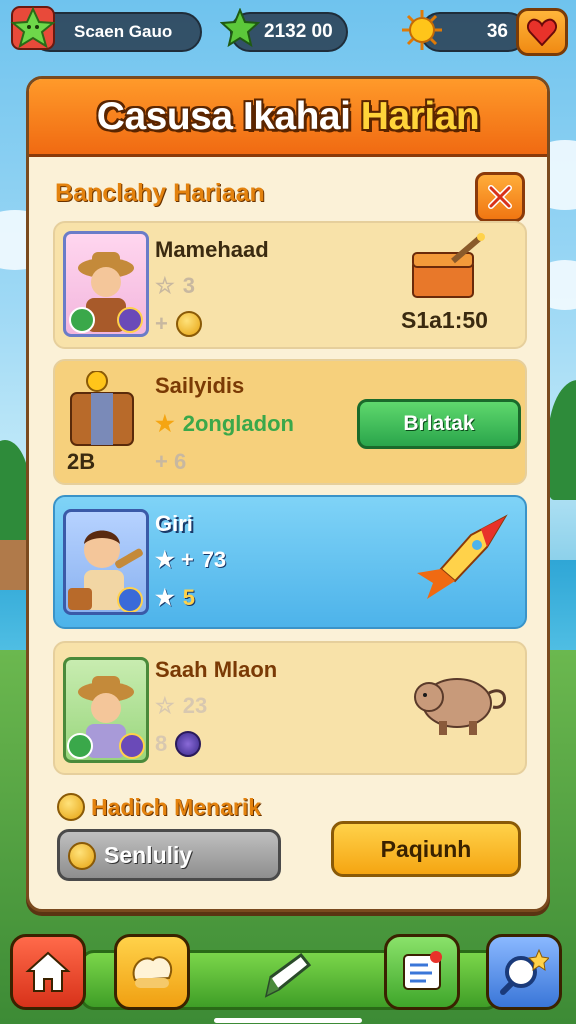 This screenshot has width=576, height=1024. What do you see at coordinates (290, 285) in the screenshot?
I see `task-card: Mamehaad ☆ 3 + S1a1:50` at bounding box center [290, 285].